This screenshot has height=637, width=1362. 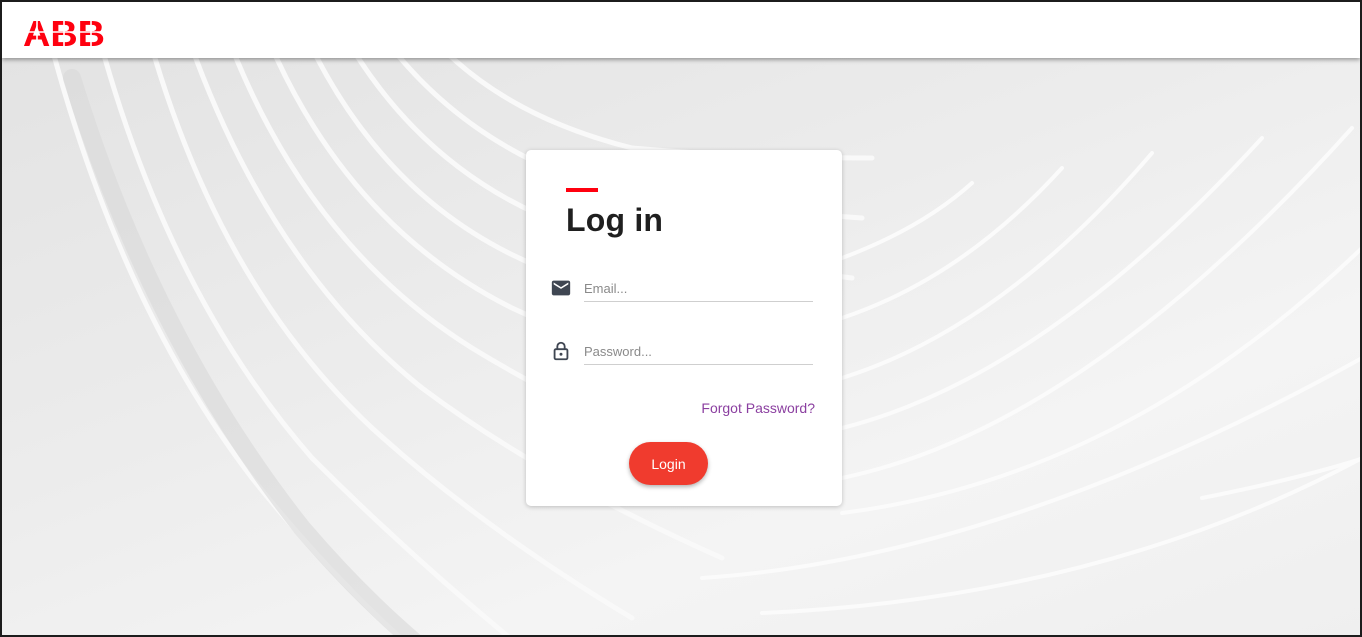 I want to click on top-header: ABB, so click(x=681, y=30).